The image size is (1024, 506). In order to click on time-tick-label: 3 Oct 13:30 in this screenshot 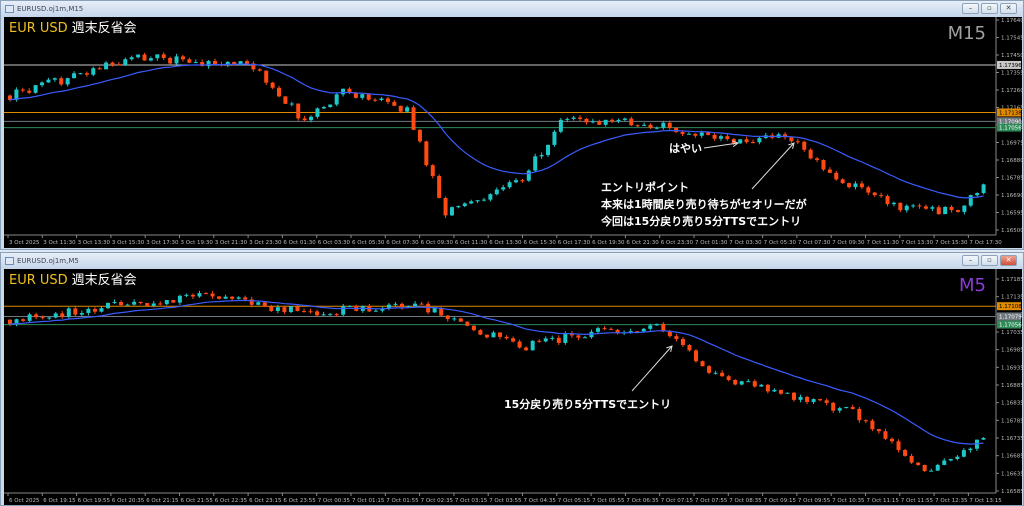, I will do `click(94, 243)`.